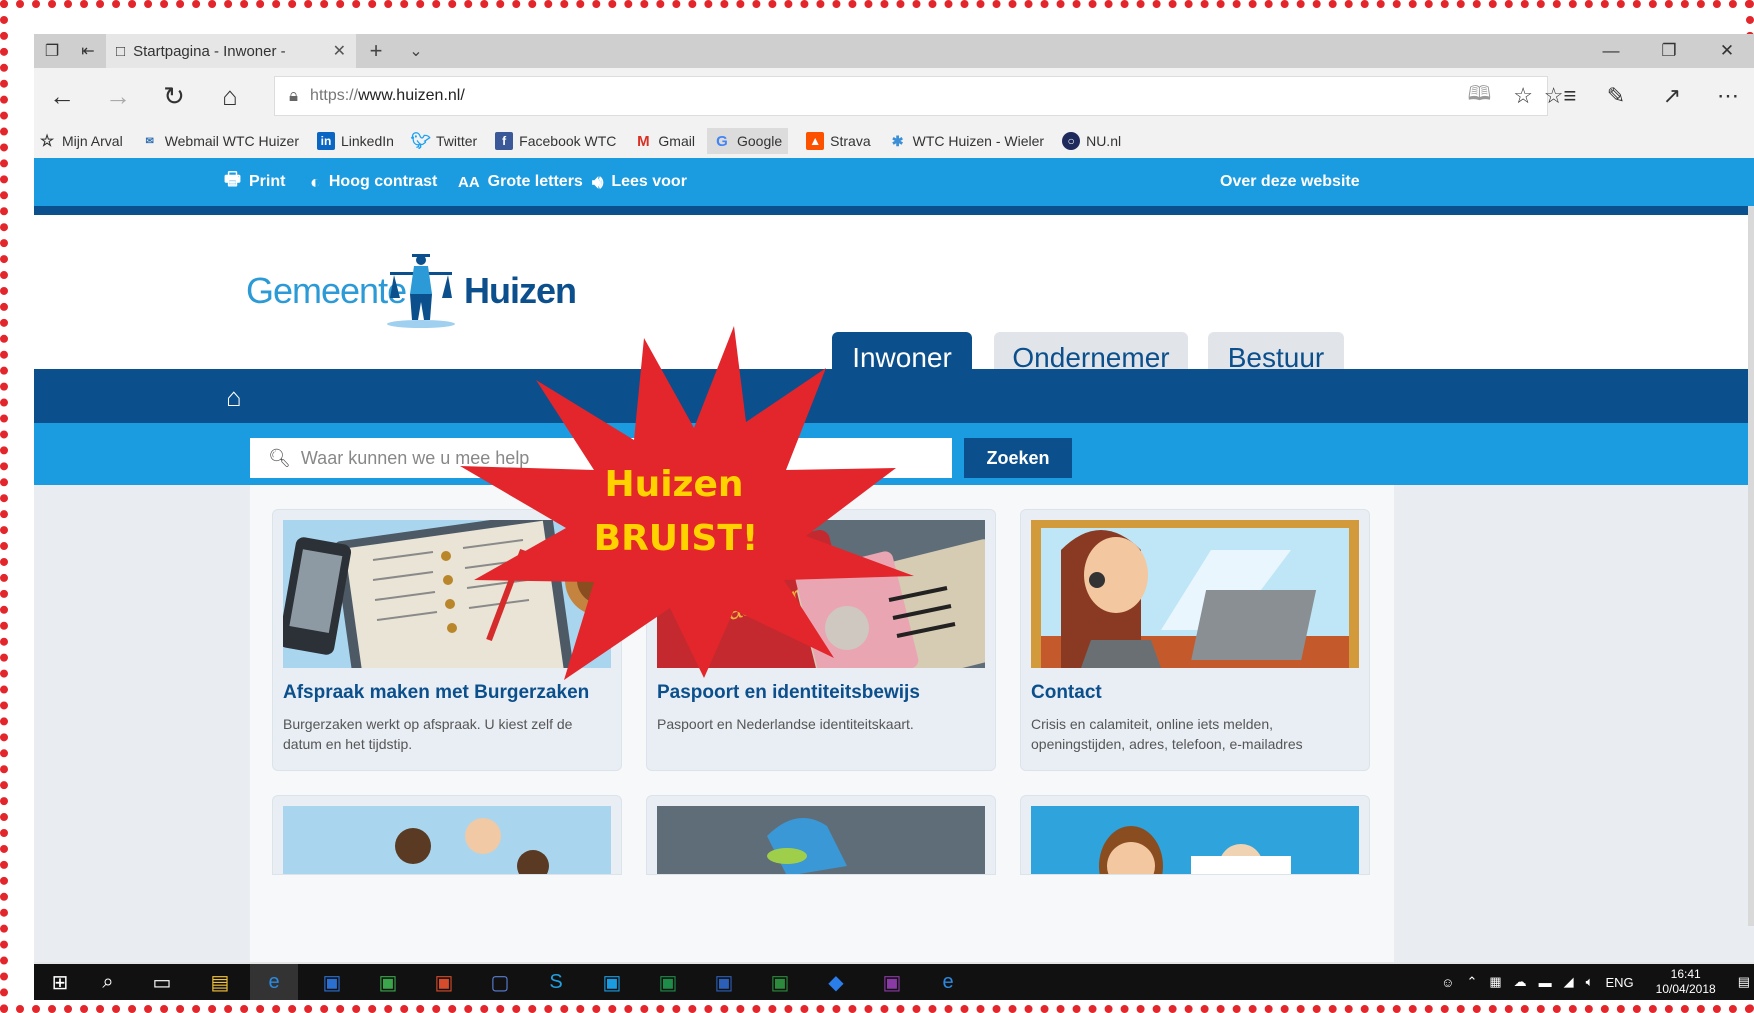  Describe the element at coordinates (1195, 594) in the screenshot. I see `helpdesk-illustration` at that location.